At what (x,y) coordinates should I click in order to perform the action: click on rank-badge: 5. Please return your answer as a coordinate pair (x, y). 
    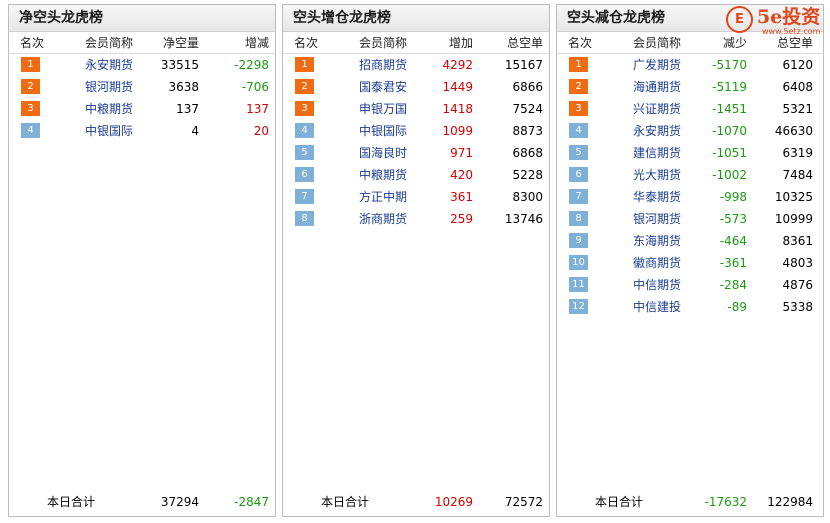
    Looking at the image, I should click on (304, 152).